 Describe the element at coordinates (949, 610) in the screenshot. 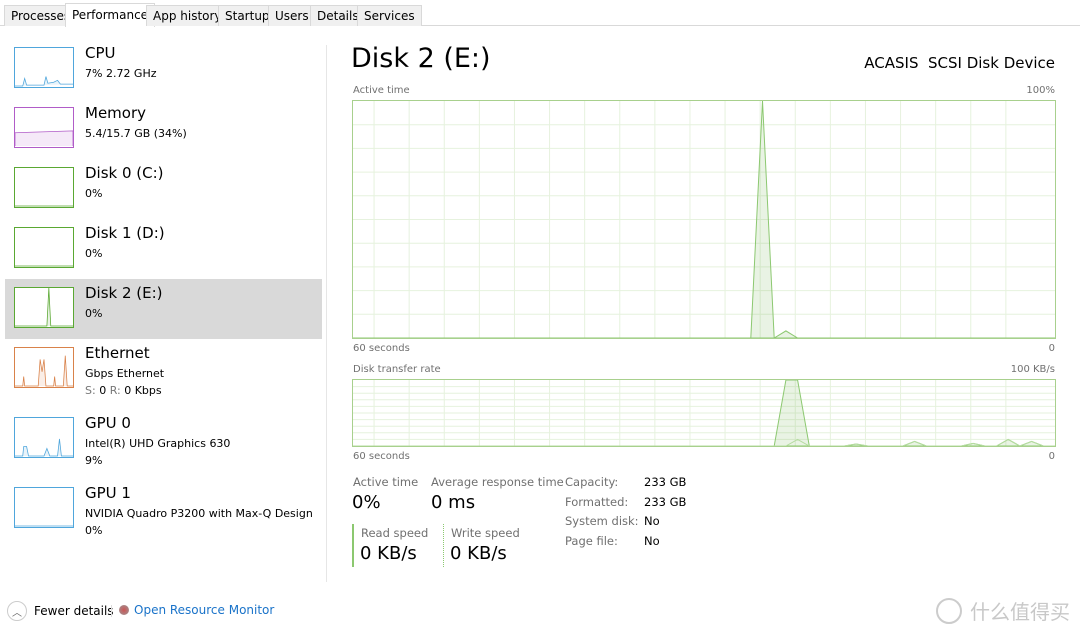

I see `watermark-icon` at that location.